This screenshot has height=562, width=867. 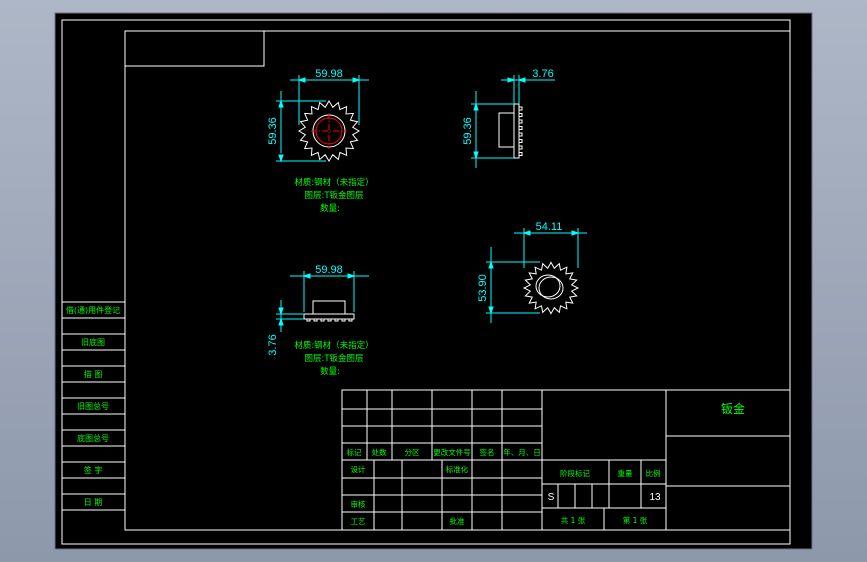 I want to click on side-table-cell-4: 旧图总号, so click(x=93, y=406).